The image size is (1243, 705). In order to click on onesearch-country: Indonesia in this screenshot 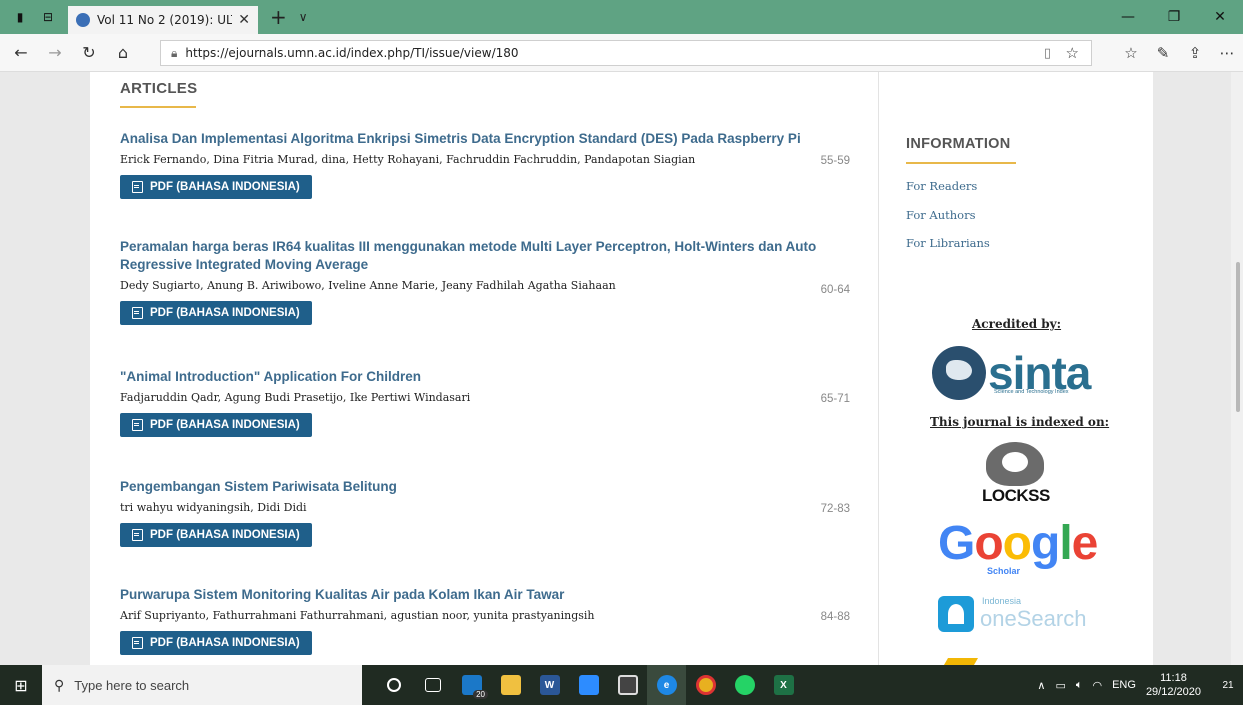, I will do `click(1002, 601)`.